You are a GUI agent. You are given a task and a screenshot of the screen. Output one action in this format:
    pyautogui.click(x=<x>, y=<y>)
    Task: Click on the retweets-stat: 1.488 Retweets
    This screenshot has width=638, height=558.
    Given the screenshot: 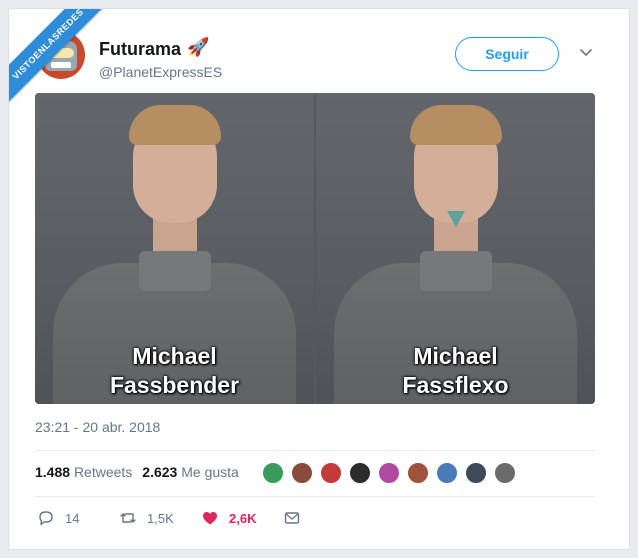 What is the action you would take?
    pyautogui.click(x=83, y=472)
    